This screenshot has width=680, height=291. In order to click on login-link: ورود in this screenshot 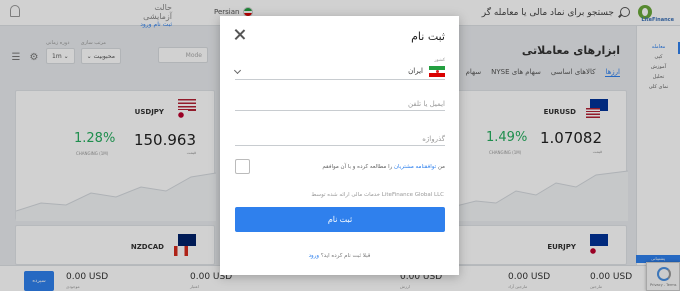, I will do `click(314, 256)`.